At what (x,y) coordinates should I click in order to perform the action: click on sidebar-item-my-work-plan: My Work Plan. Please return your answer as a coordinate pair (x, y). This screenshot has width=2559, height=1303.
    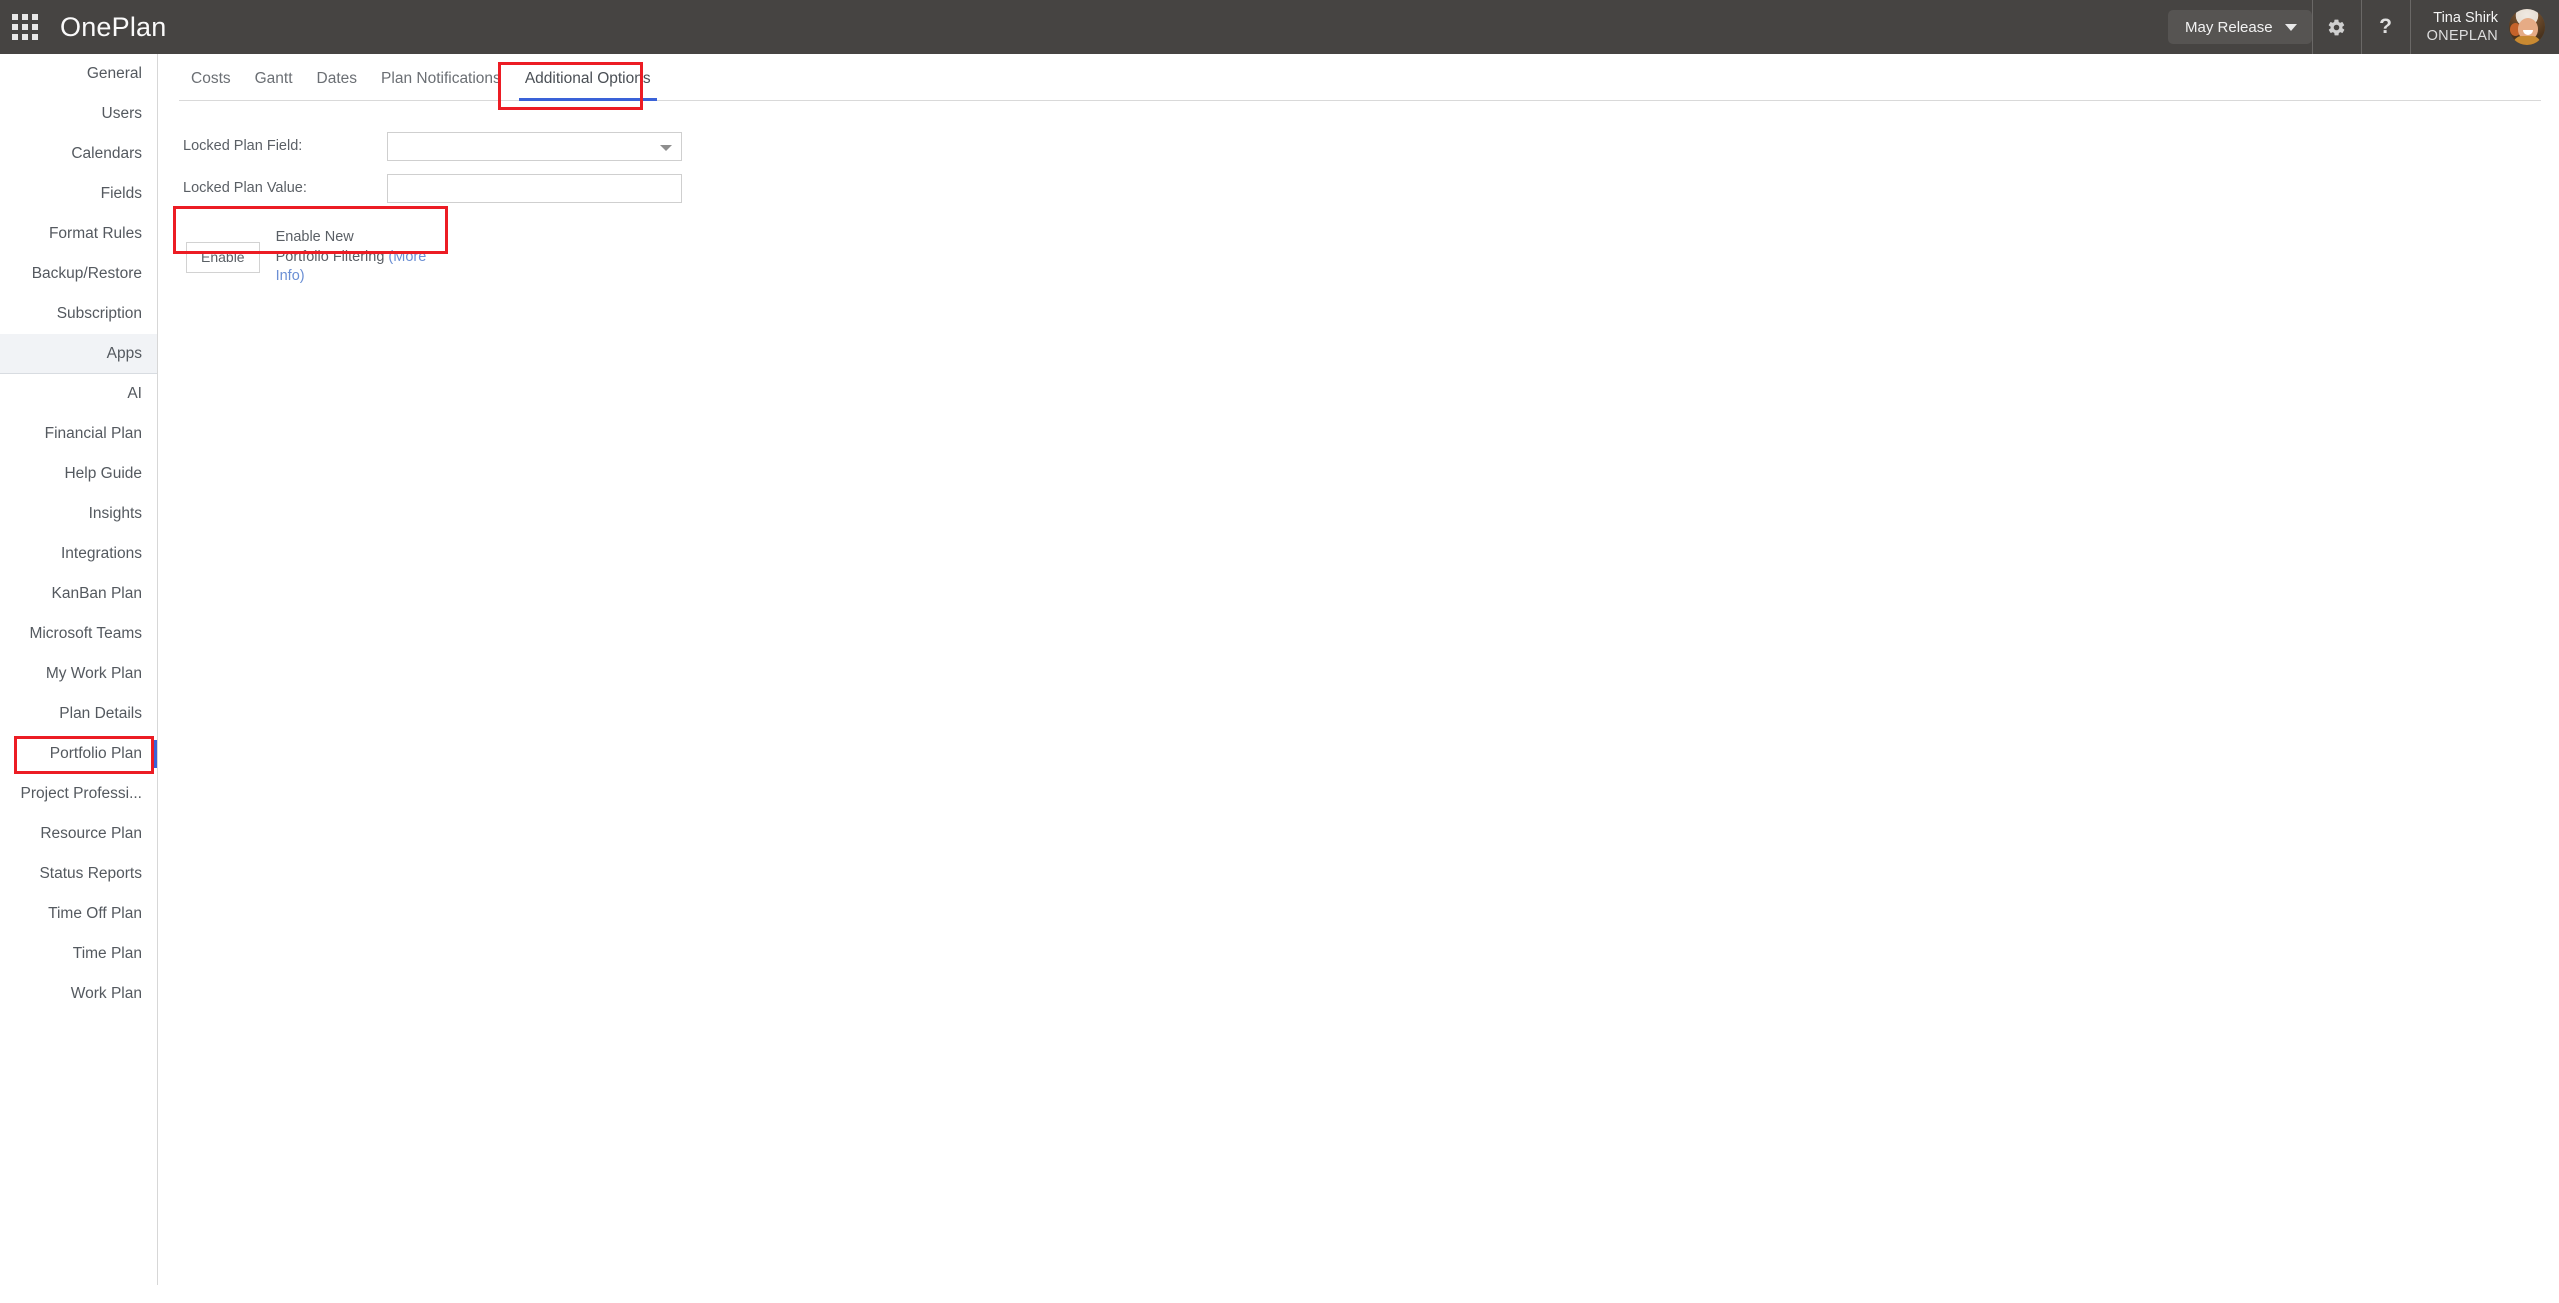
    Looking at the image, I should click on (78, 674).